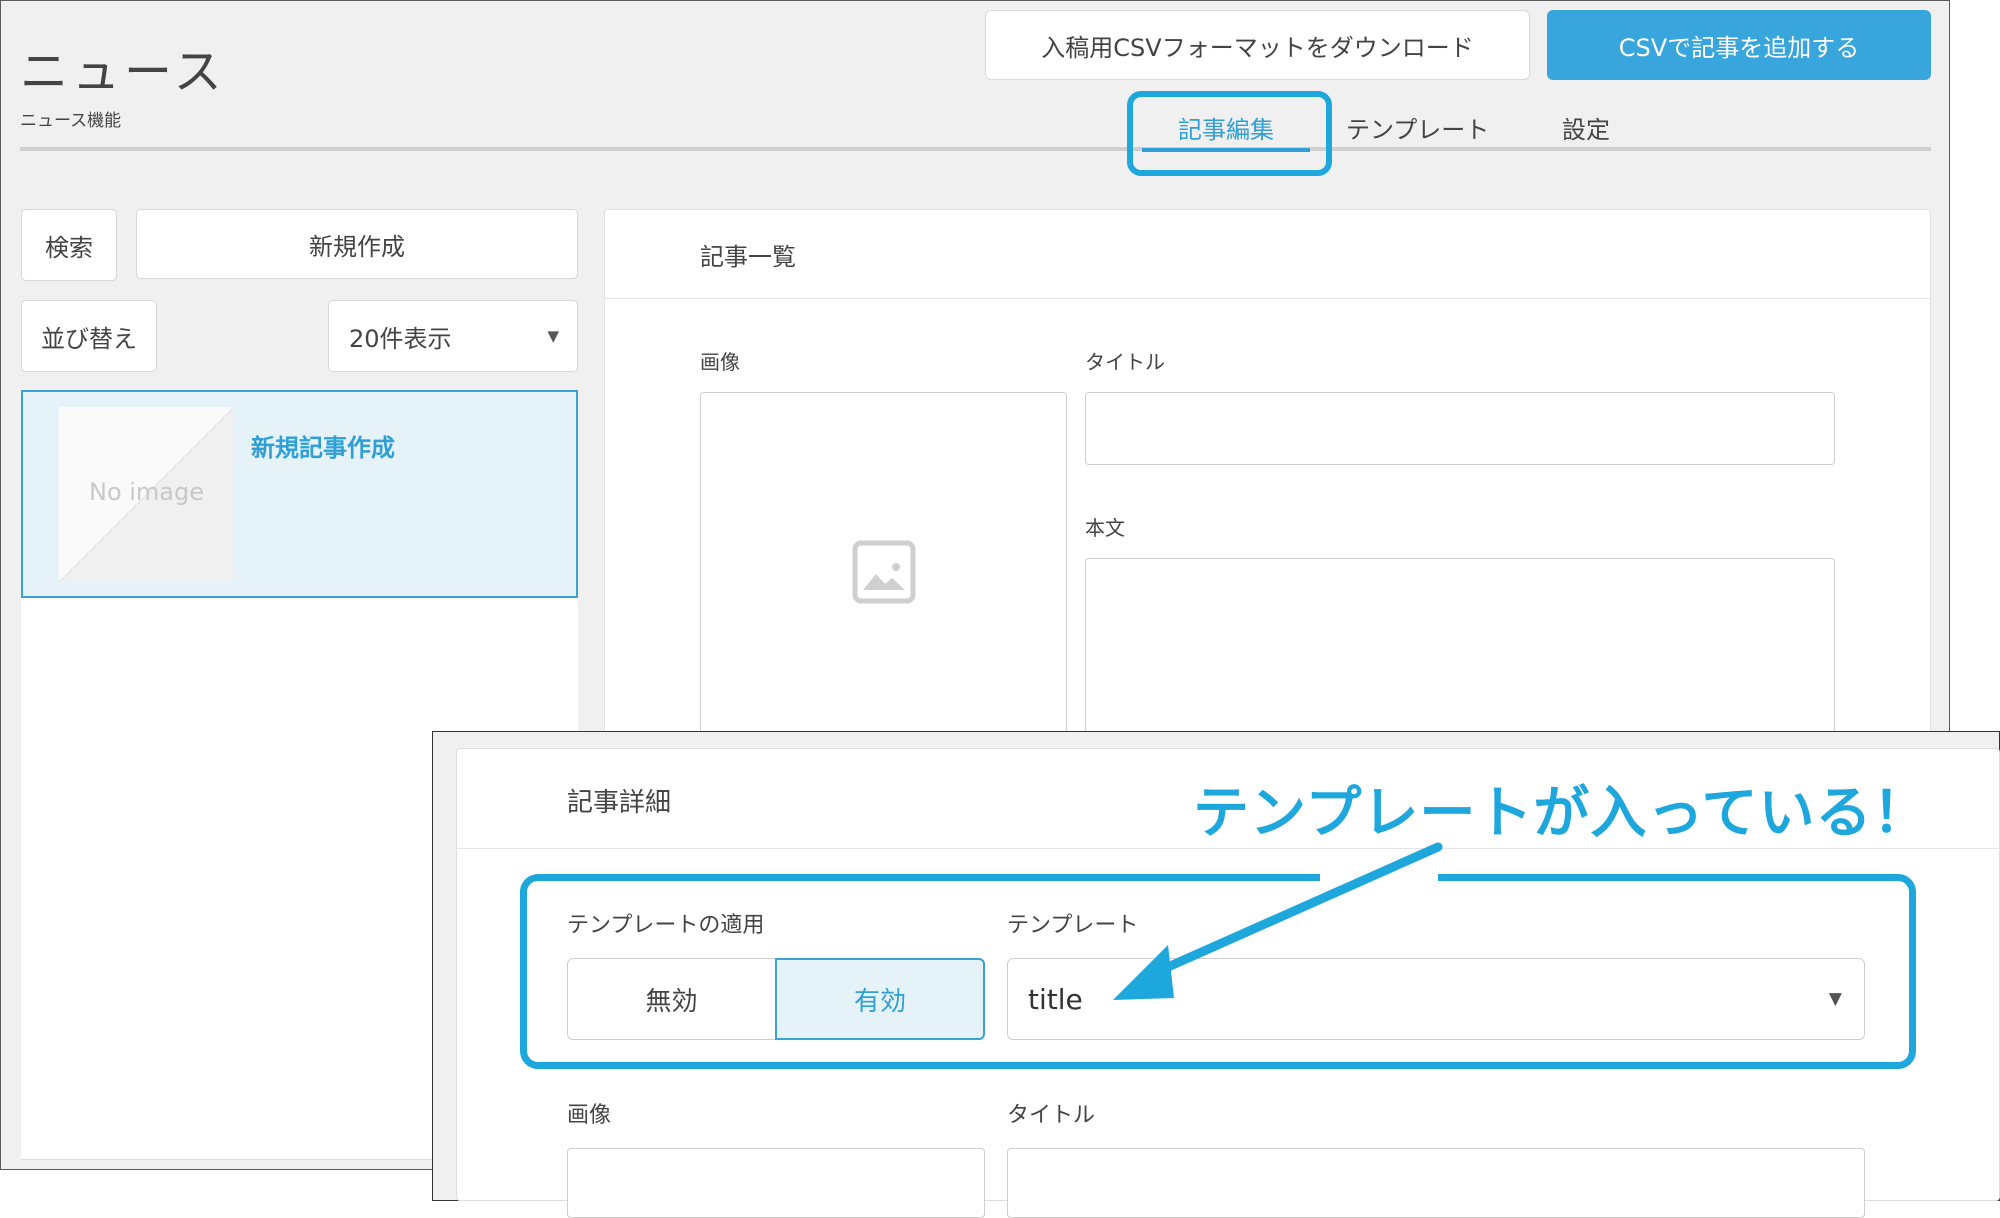 This screenshot has height=1218, width=2000. I want to click on image-label: 画像, so click(720, 362).